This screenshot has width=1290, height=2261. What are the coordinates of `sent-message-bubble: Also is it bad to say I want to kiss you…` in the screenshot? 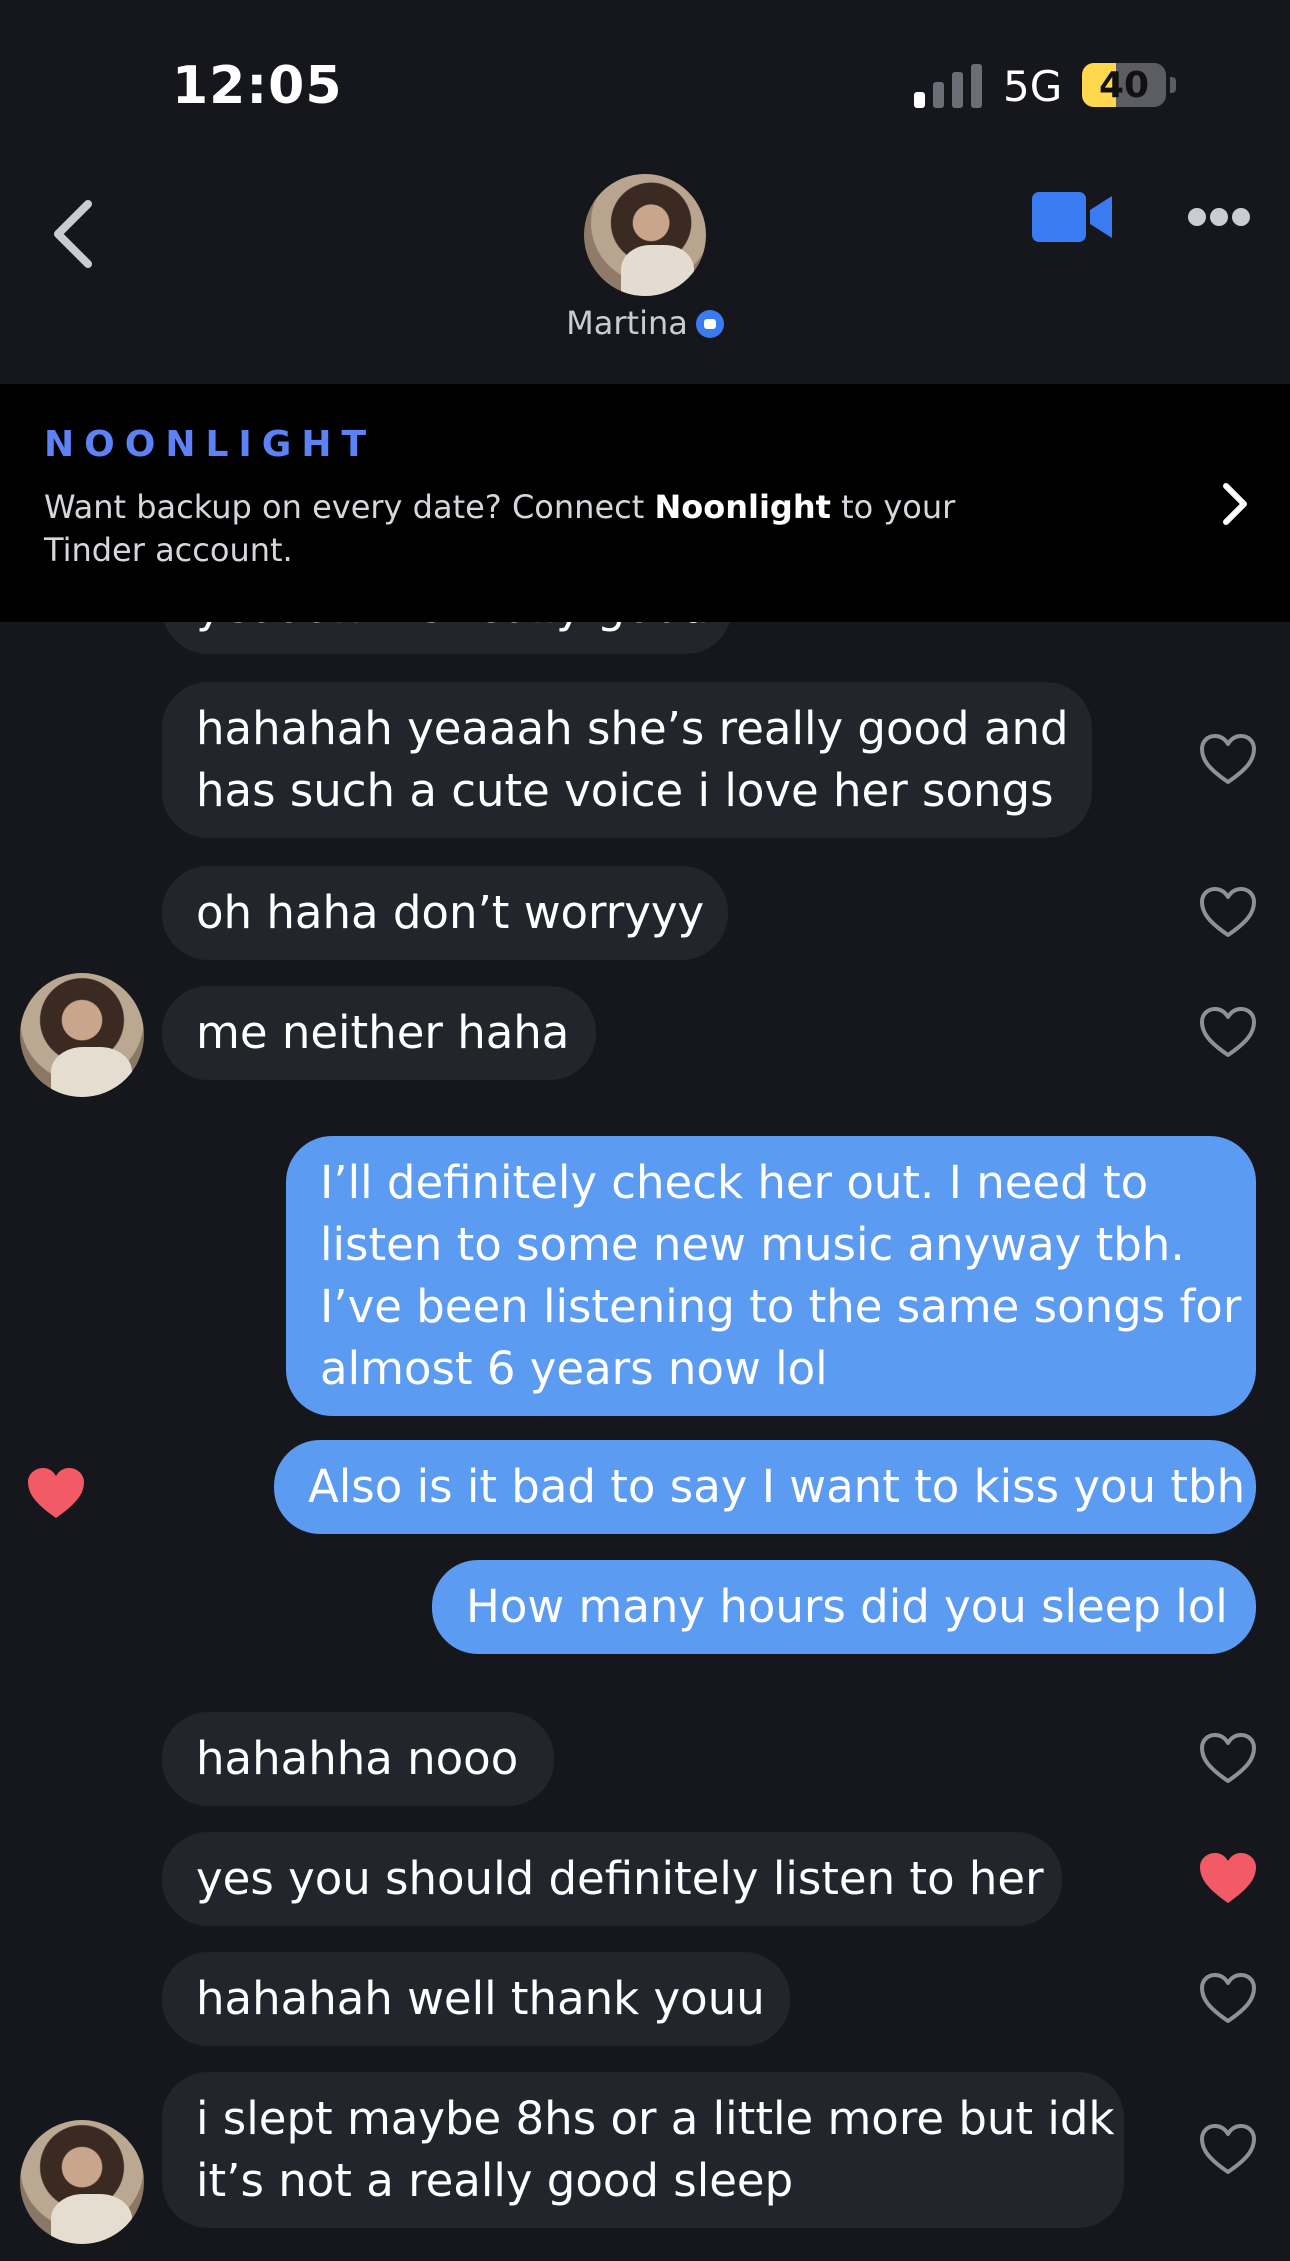 It's located at (765, 1487).